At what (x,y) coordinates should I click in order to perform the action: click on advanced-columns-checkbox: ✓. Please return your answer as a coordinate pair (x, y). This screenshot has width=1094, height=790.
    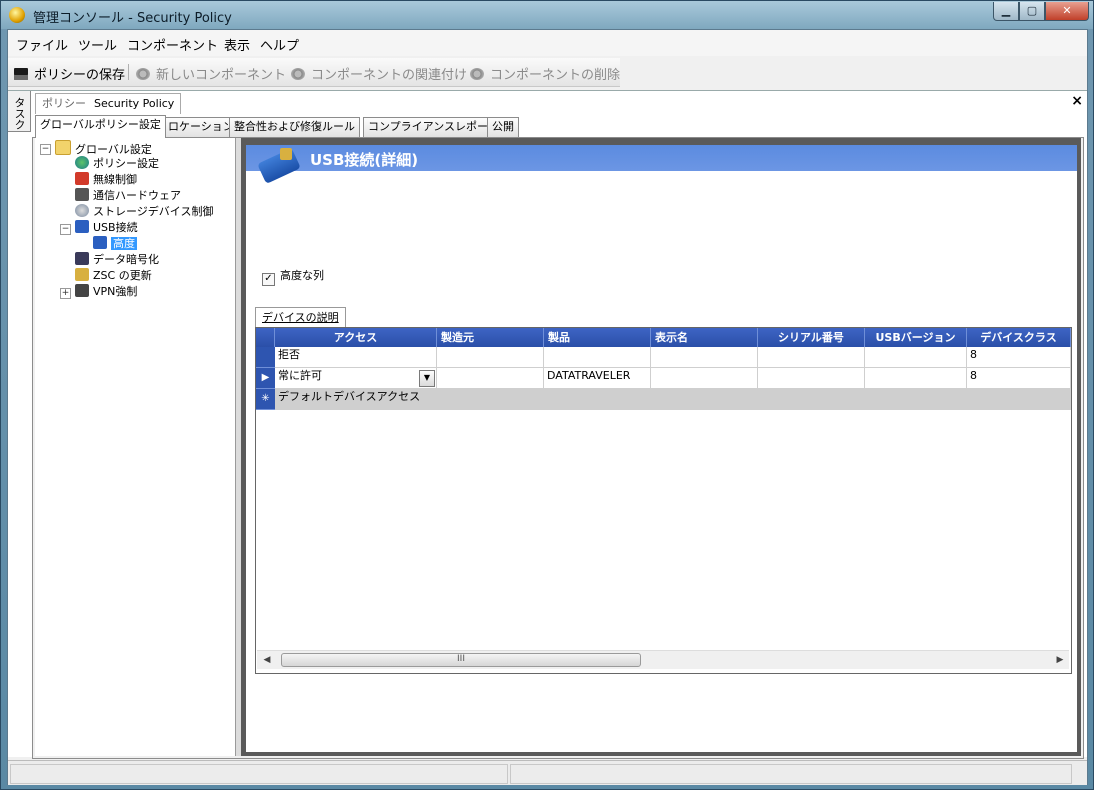
    Looking at the image, I should click on (268, 279).